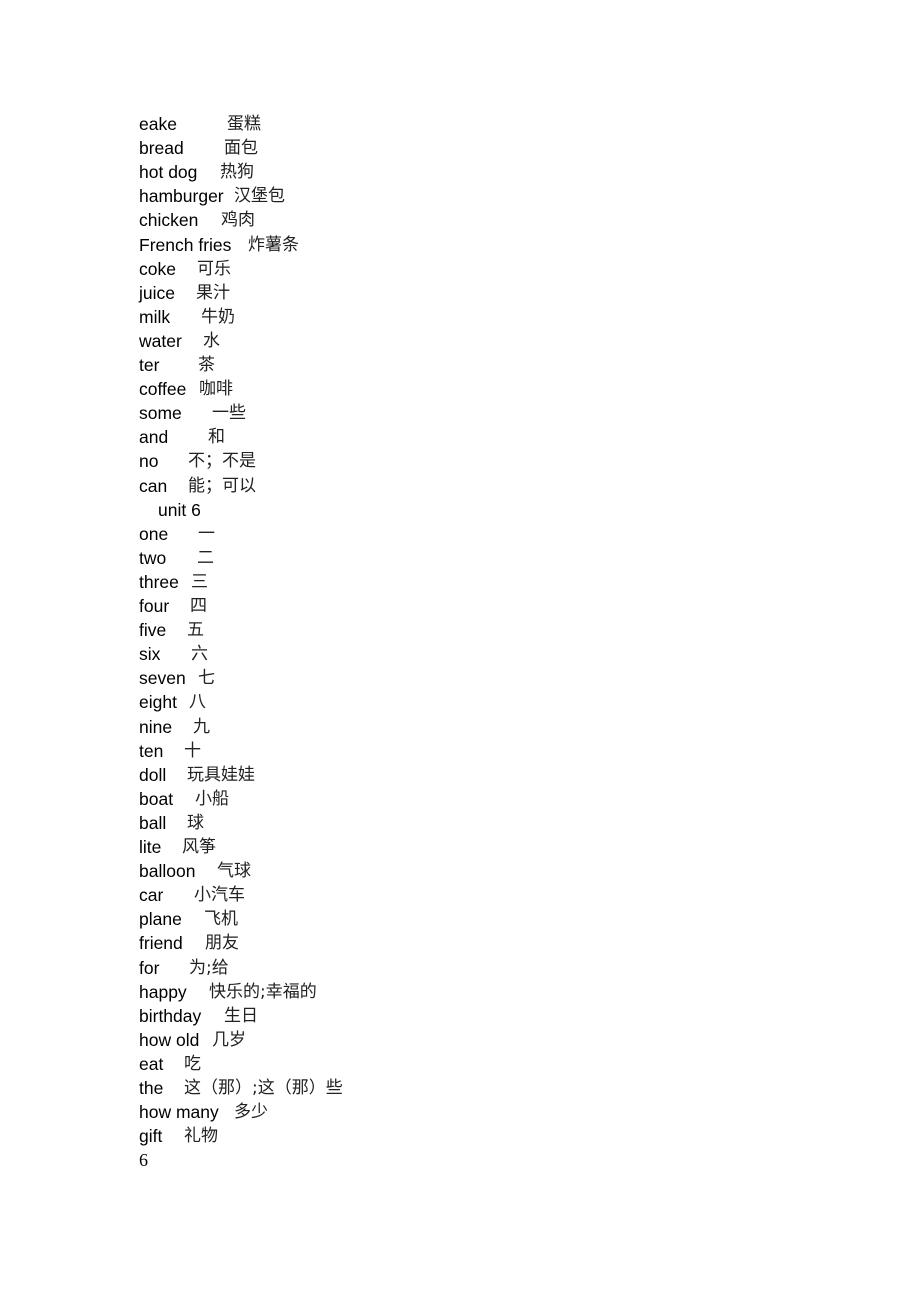  What do you see at coordinates (154, 437) in the screenshot?
I see `english-word: and` at bounding box center [154, 437].